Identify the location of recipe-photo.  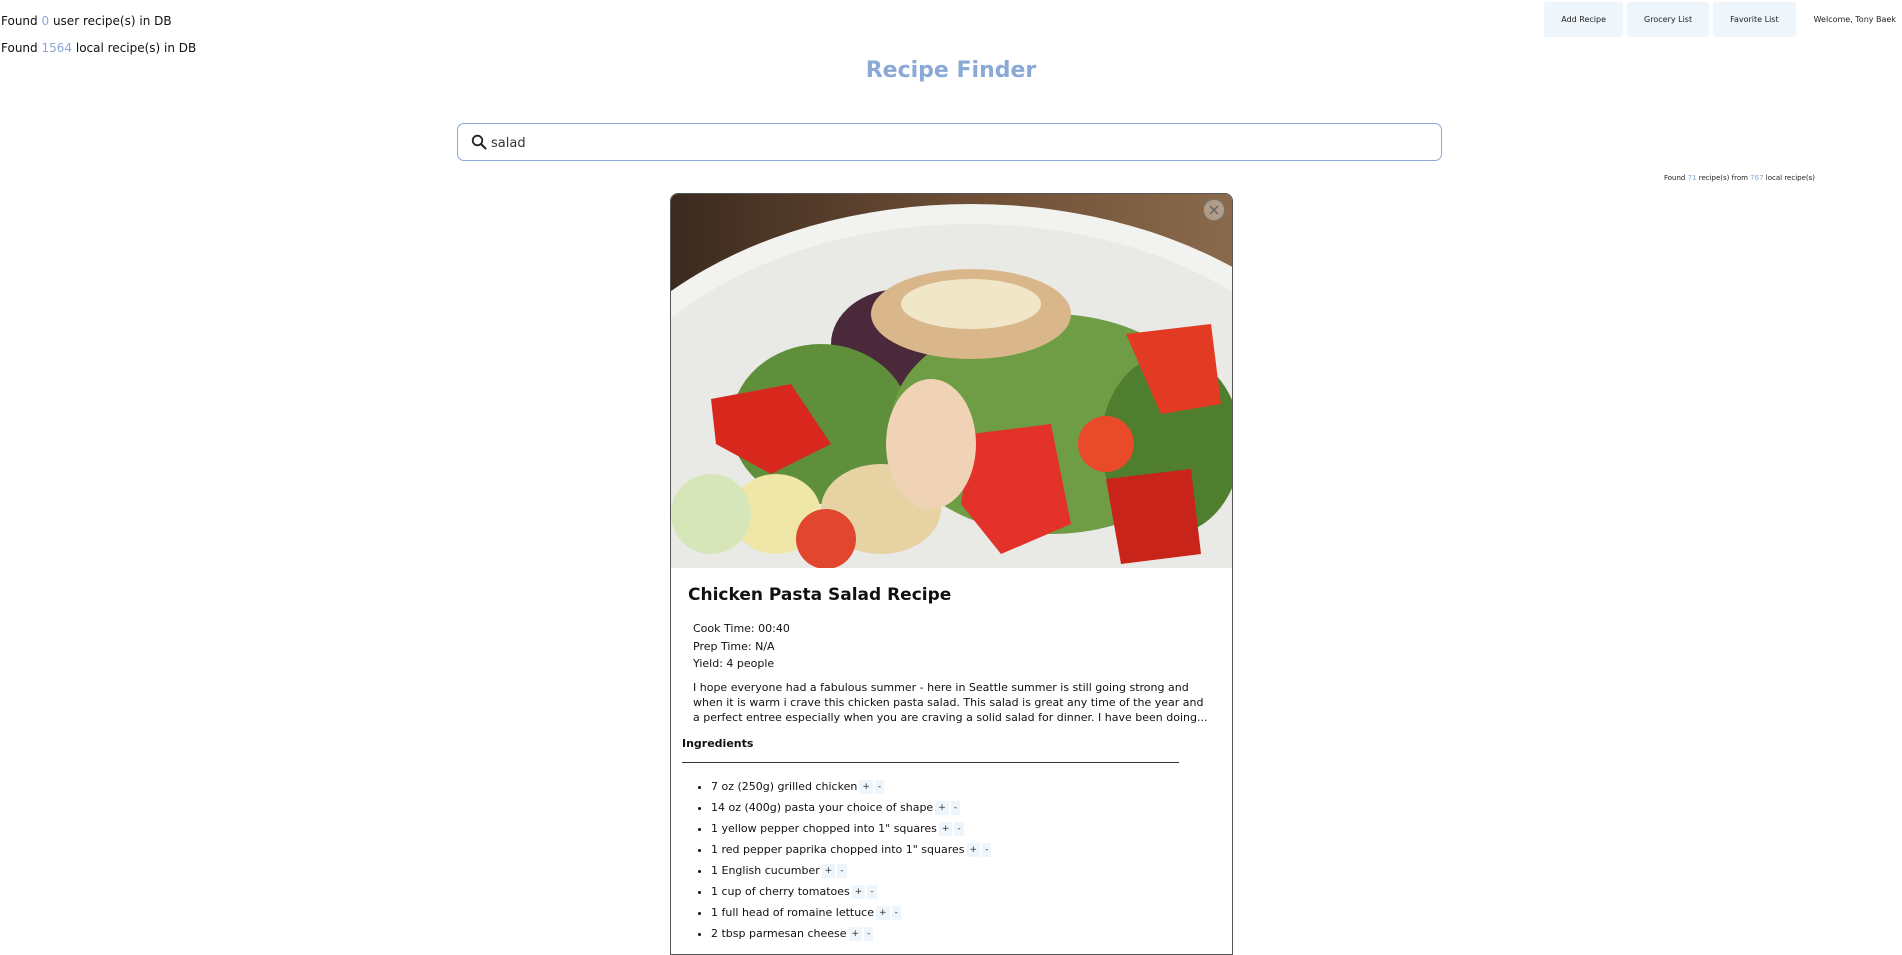
(951, 381).